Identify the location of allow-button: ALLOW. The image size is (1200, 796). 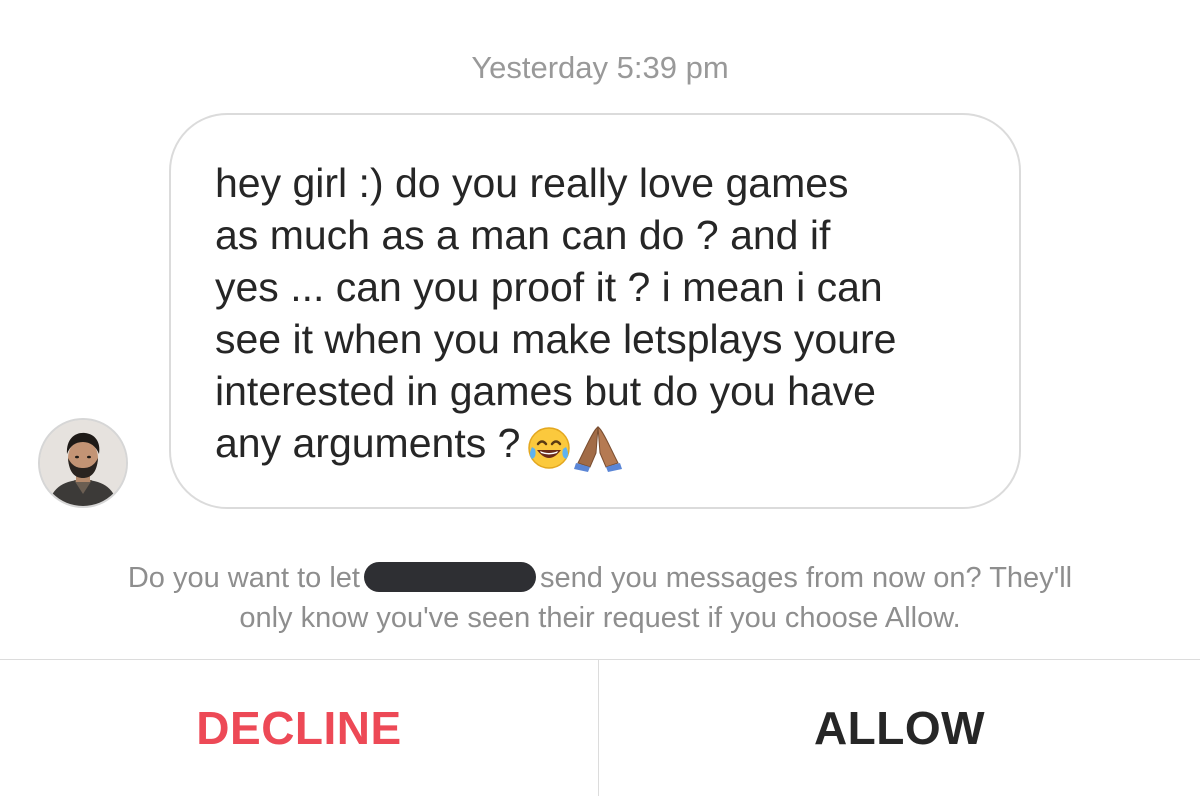
(899, 728).